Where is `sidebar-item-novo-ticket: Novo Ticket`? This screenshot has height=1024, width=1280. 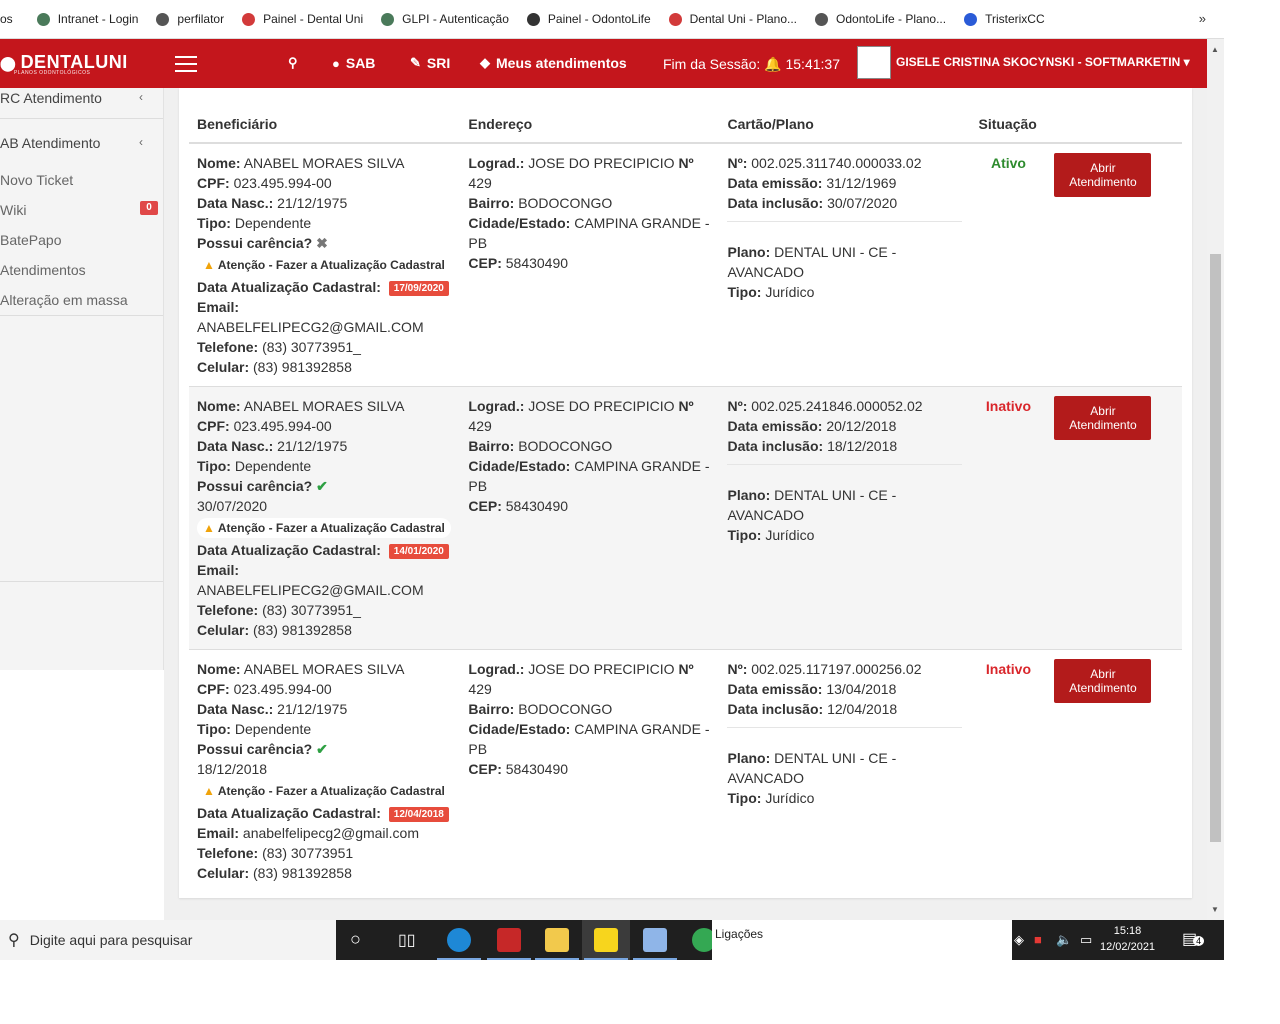
sidebar-item-novo-ticket: Novo Ticket is located at coordinates (36, 180).